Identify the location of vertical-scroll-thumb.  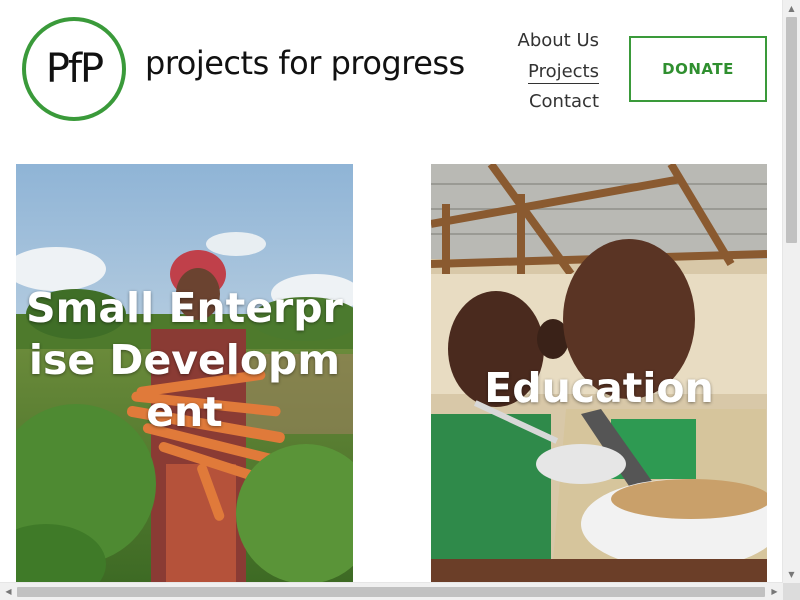
(791, 130).